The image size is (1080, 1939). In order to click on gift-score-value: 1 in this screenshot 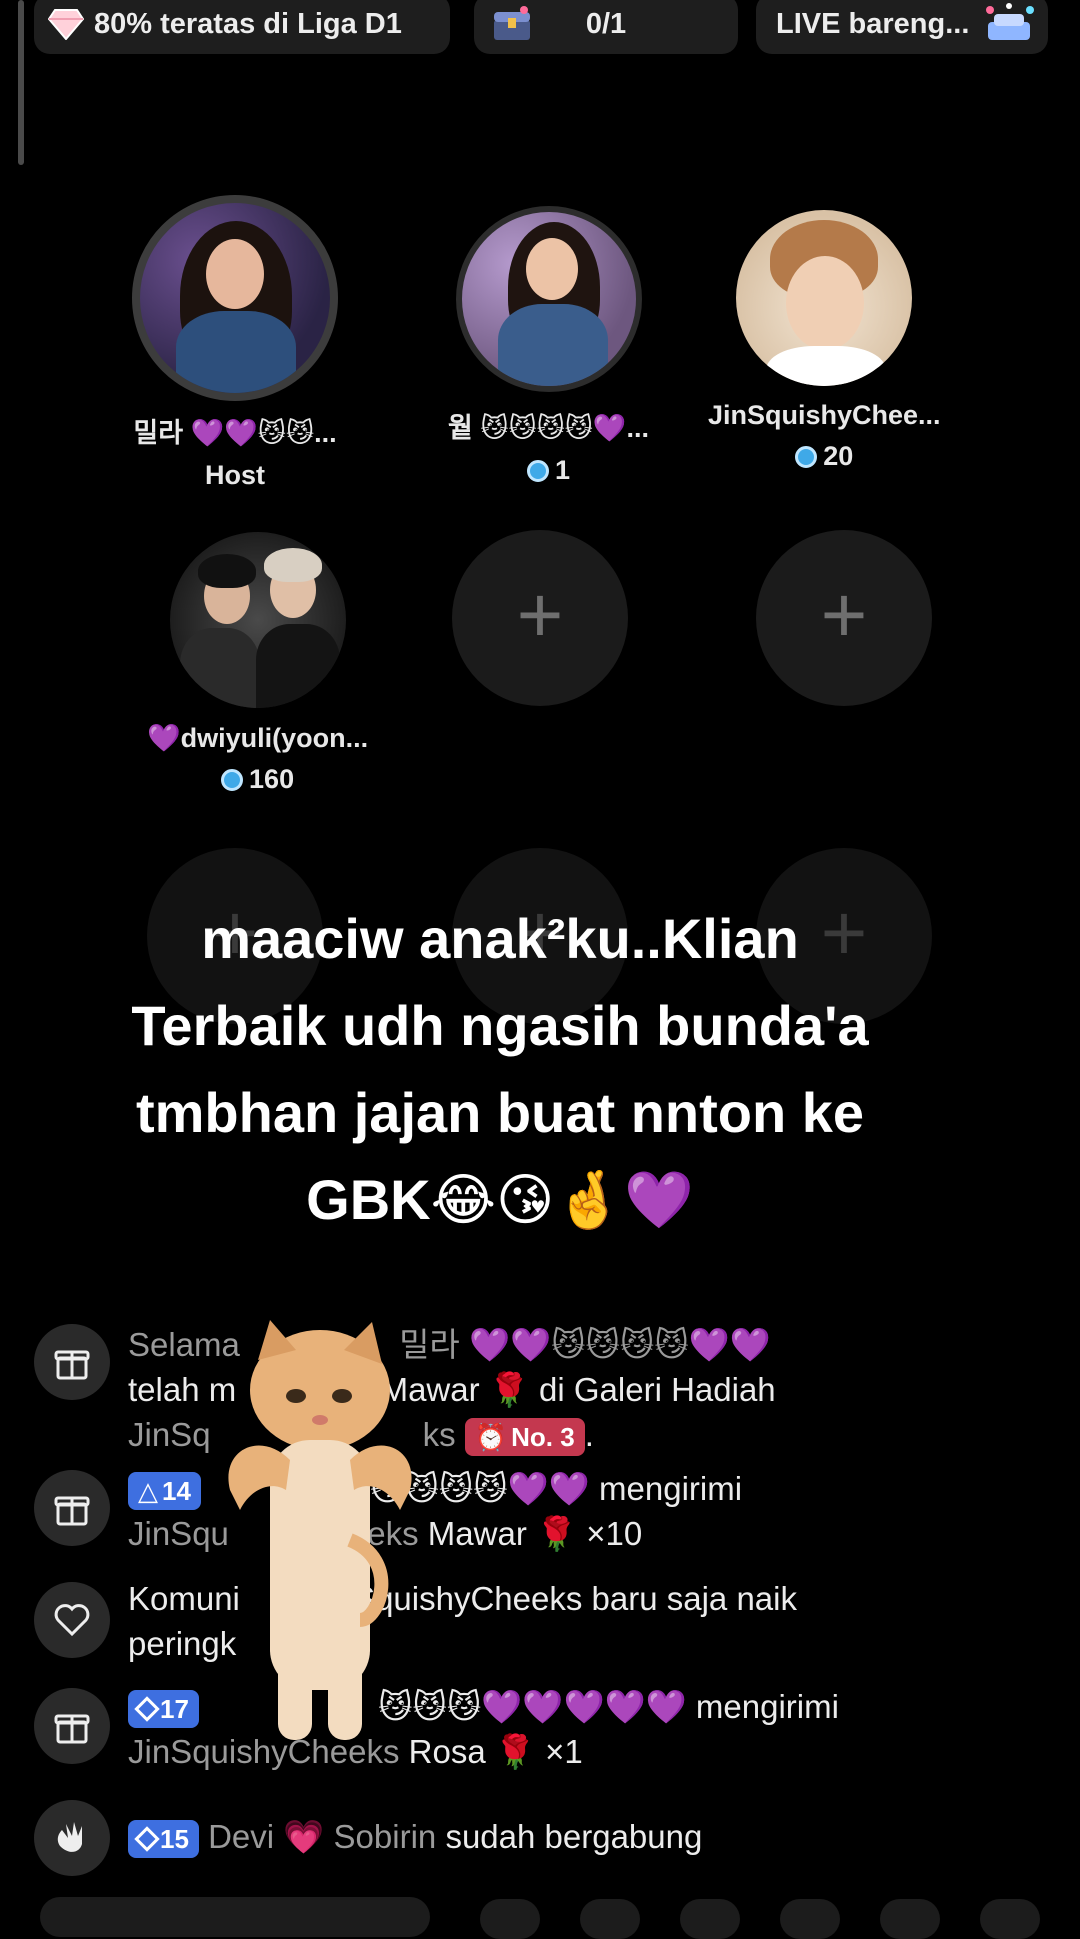, I will do `click(563, 470)`.